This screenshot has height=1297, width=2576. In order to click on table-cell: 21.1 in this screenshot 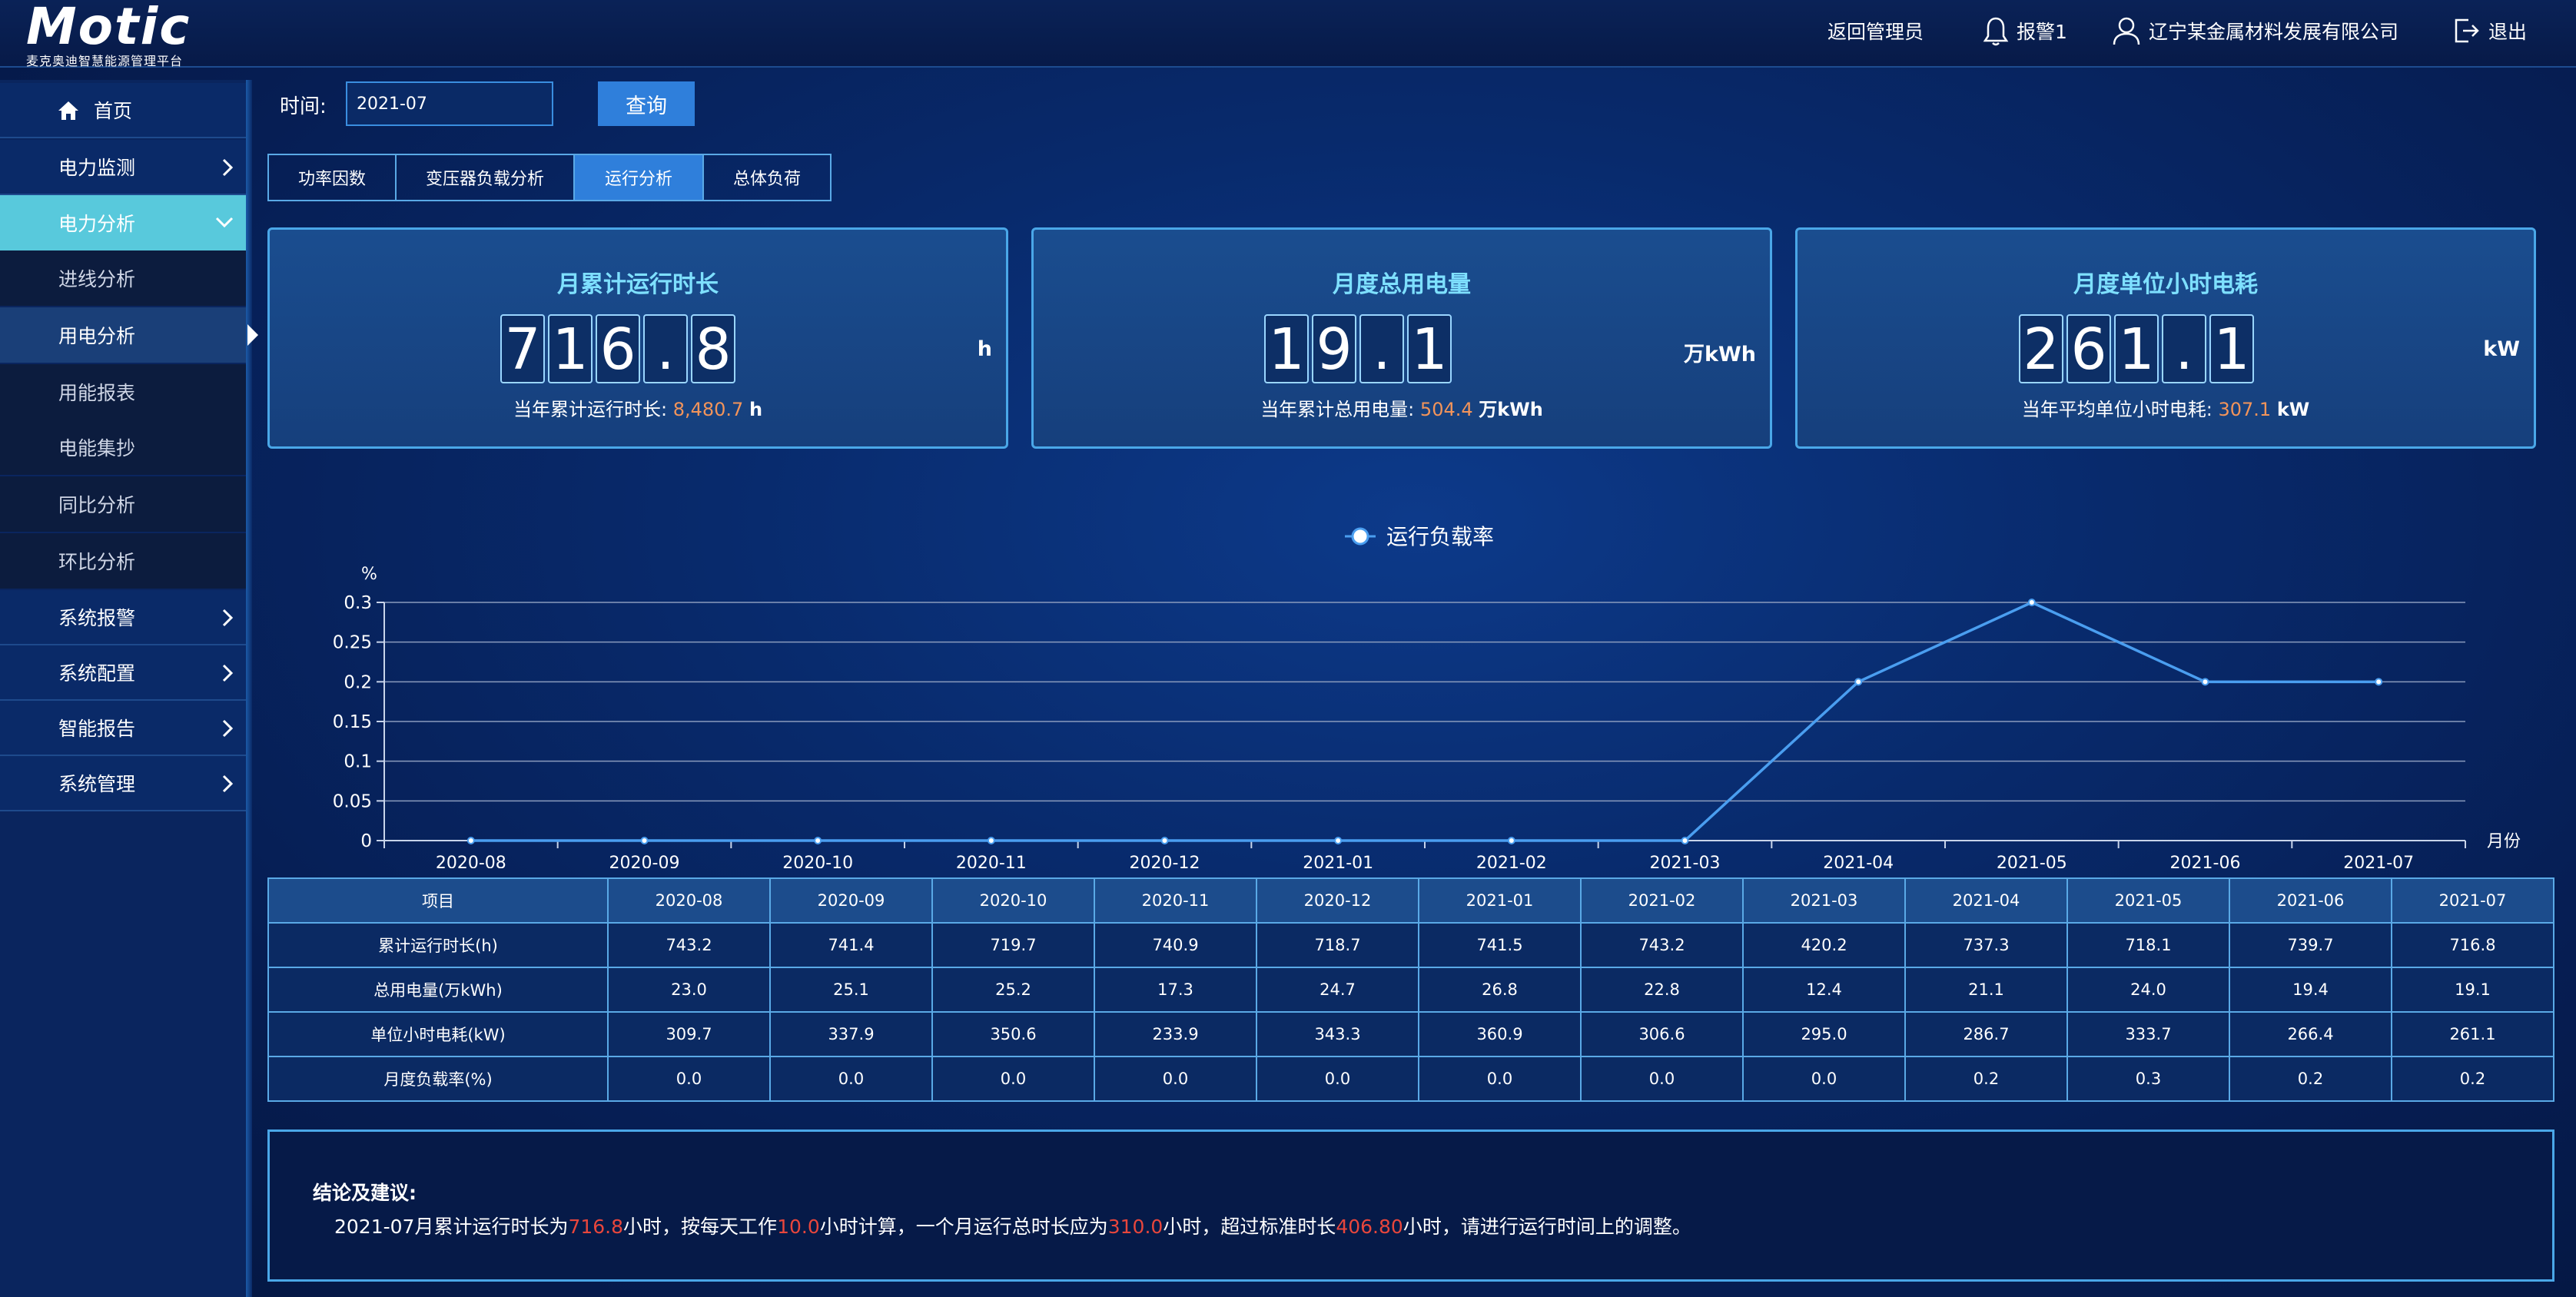, I will do `click(1986, 990)`.